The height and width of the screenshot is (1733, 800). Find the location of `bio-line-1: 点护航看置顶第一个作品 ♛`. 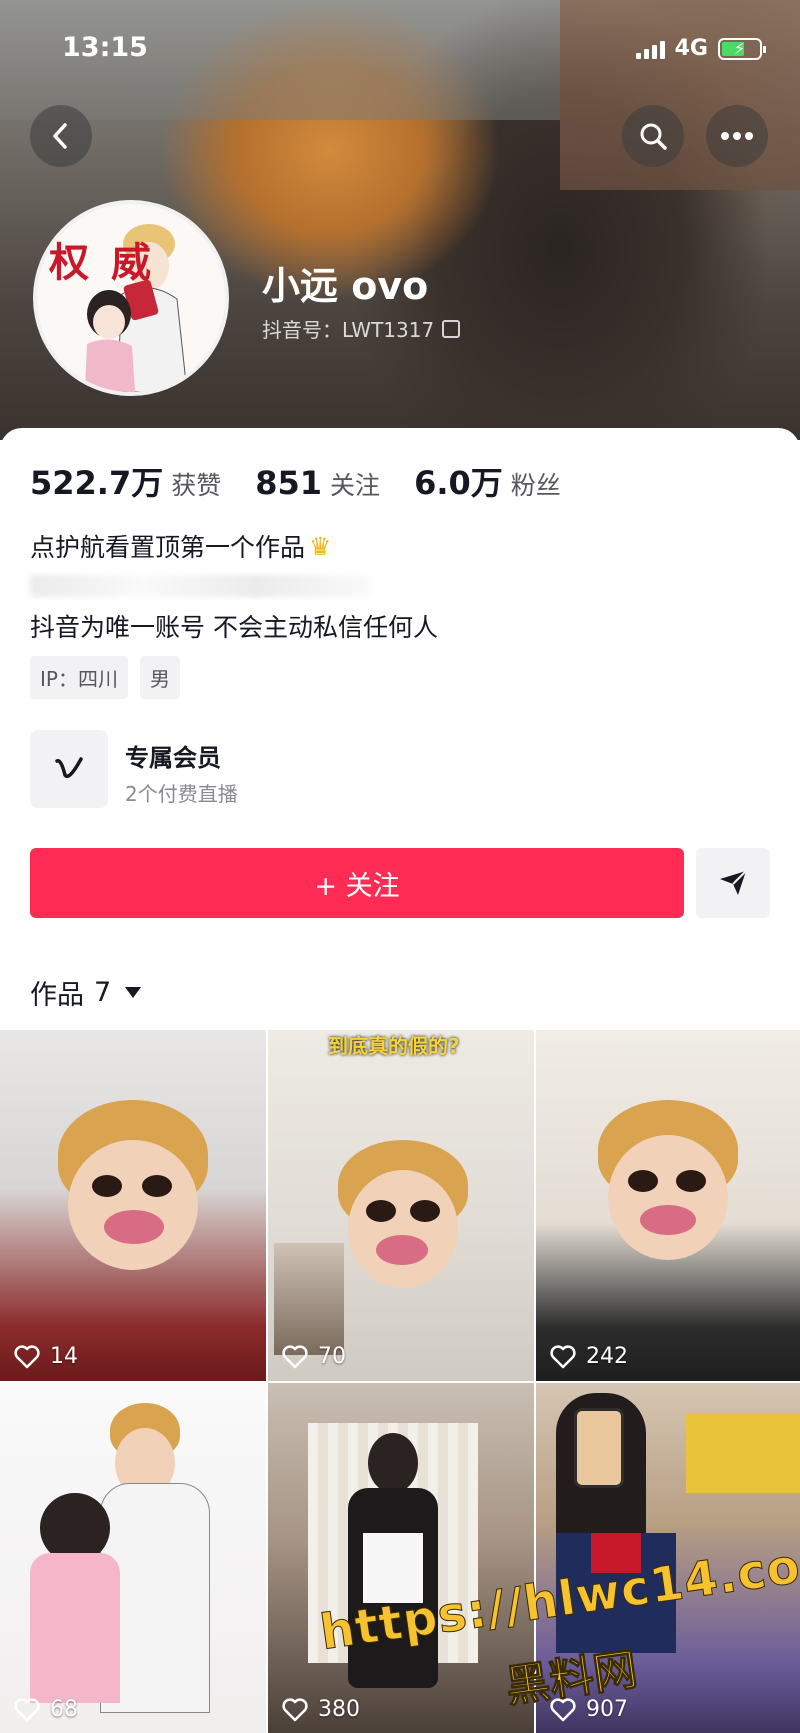

bio-line-1: 点护航看置顶第一个作品 ♛ is located at coordinates (180, 546).